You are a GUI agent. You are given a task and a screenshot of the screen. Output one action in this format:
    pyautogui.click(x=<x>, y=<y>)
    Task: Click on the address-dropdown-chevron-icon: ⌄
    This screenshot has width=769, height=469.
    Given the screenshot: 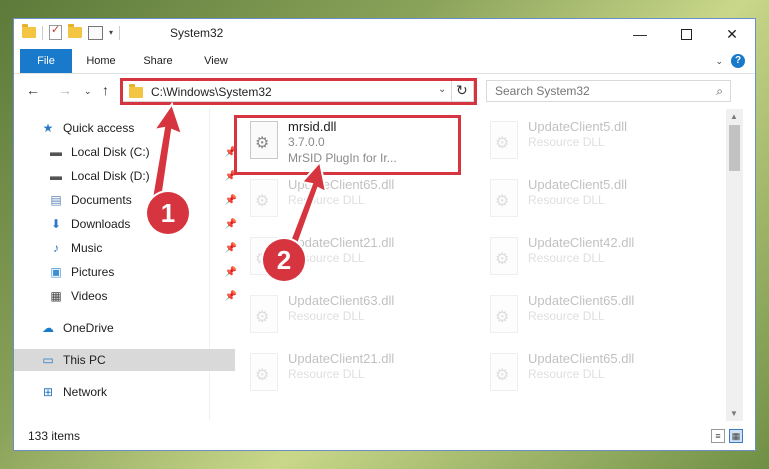 What is the action you would take?
    pyautogui.click(x=442, y=89)
    